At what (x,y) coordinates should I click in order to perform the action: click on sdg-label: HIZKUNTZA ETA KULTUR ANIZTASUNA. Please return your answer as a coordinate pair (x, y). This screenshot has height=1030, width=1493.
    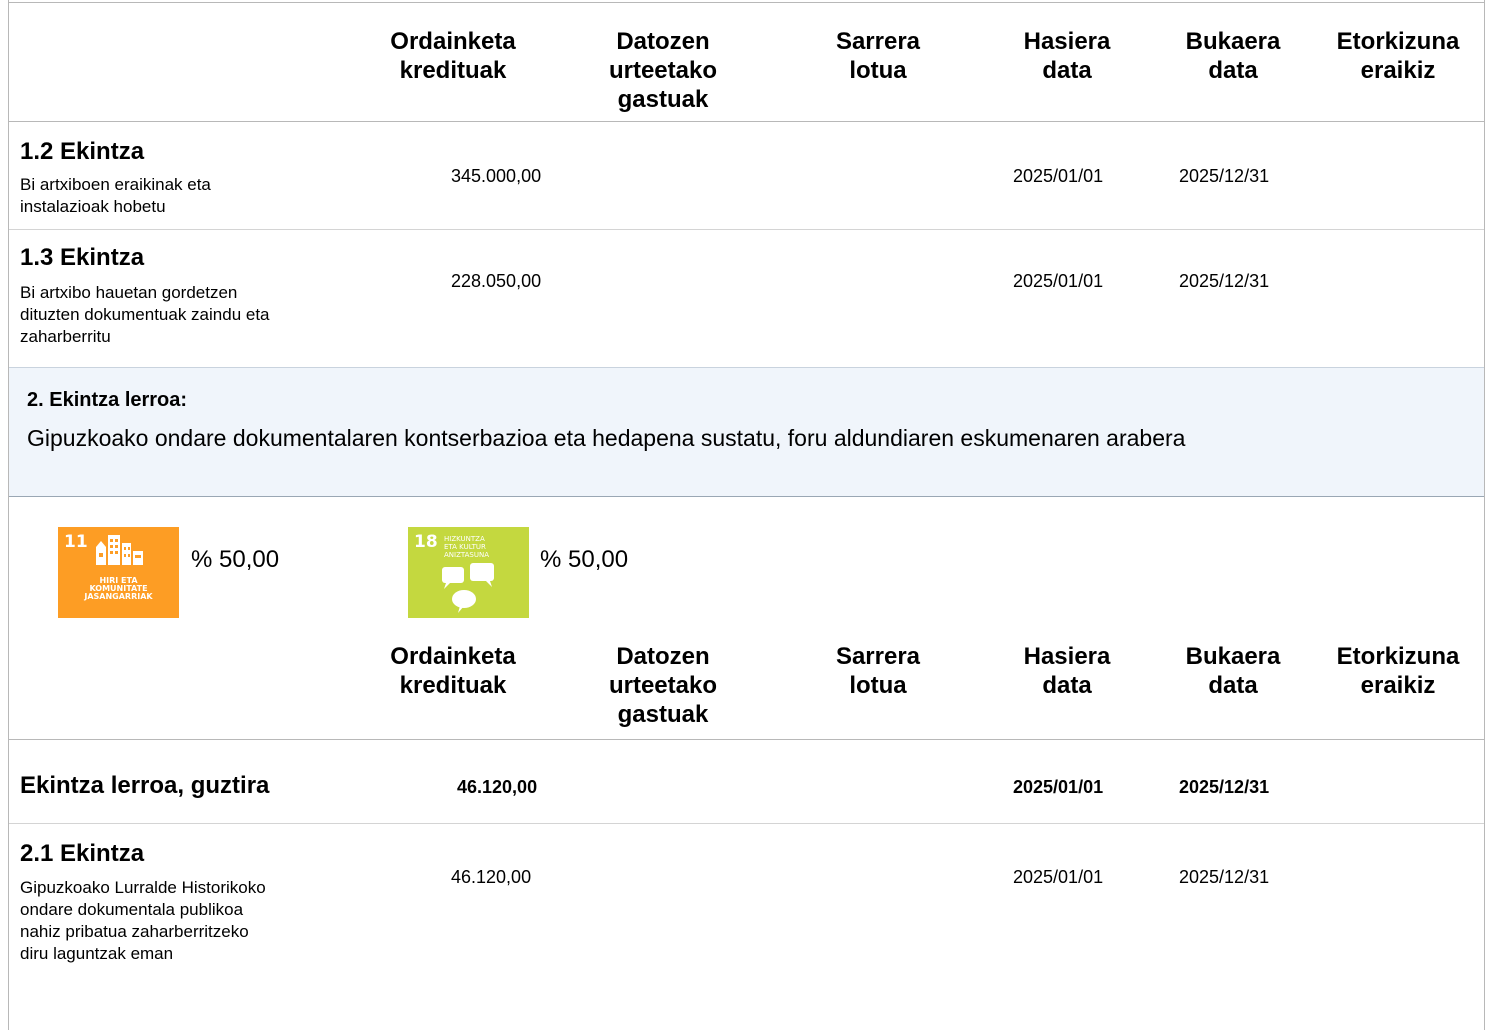
    Looking at the image, I should click on (466, 547).